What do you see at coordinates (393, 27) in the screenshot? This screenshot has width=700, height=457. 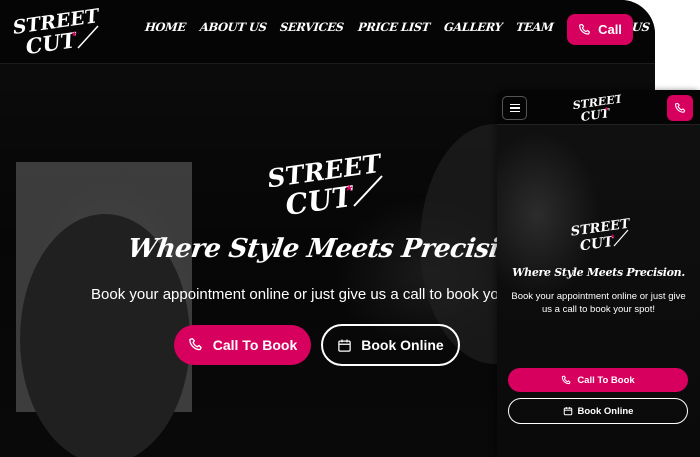 I see `nav-item-price-list: PRICE LIST` at bounding box center [393, 27].